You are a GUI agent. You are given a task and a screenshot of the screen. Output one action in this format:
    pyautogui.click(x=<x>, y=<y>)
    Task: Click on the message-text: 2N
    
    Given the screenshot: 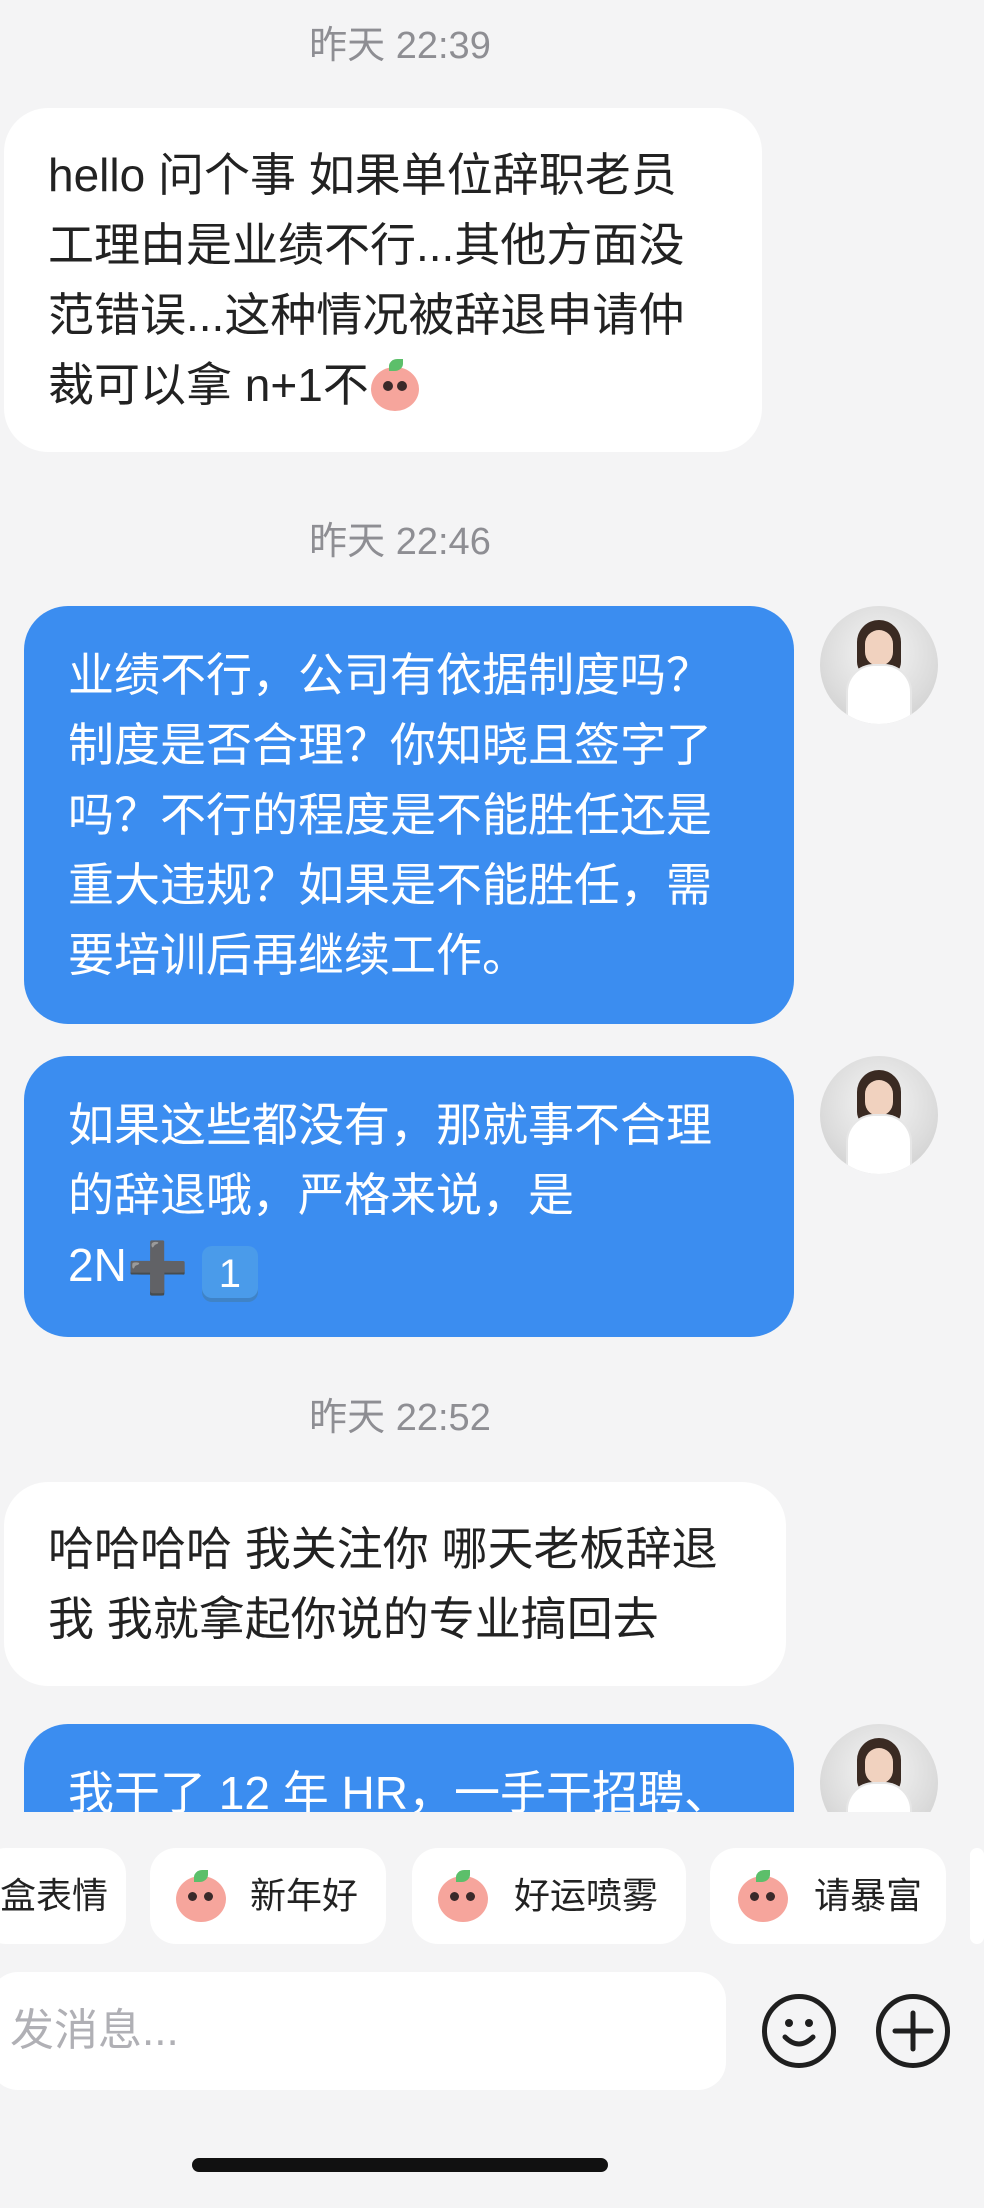 What is the action you would take?
    pyautogui.click(x=97, y=1265)
    